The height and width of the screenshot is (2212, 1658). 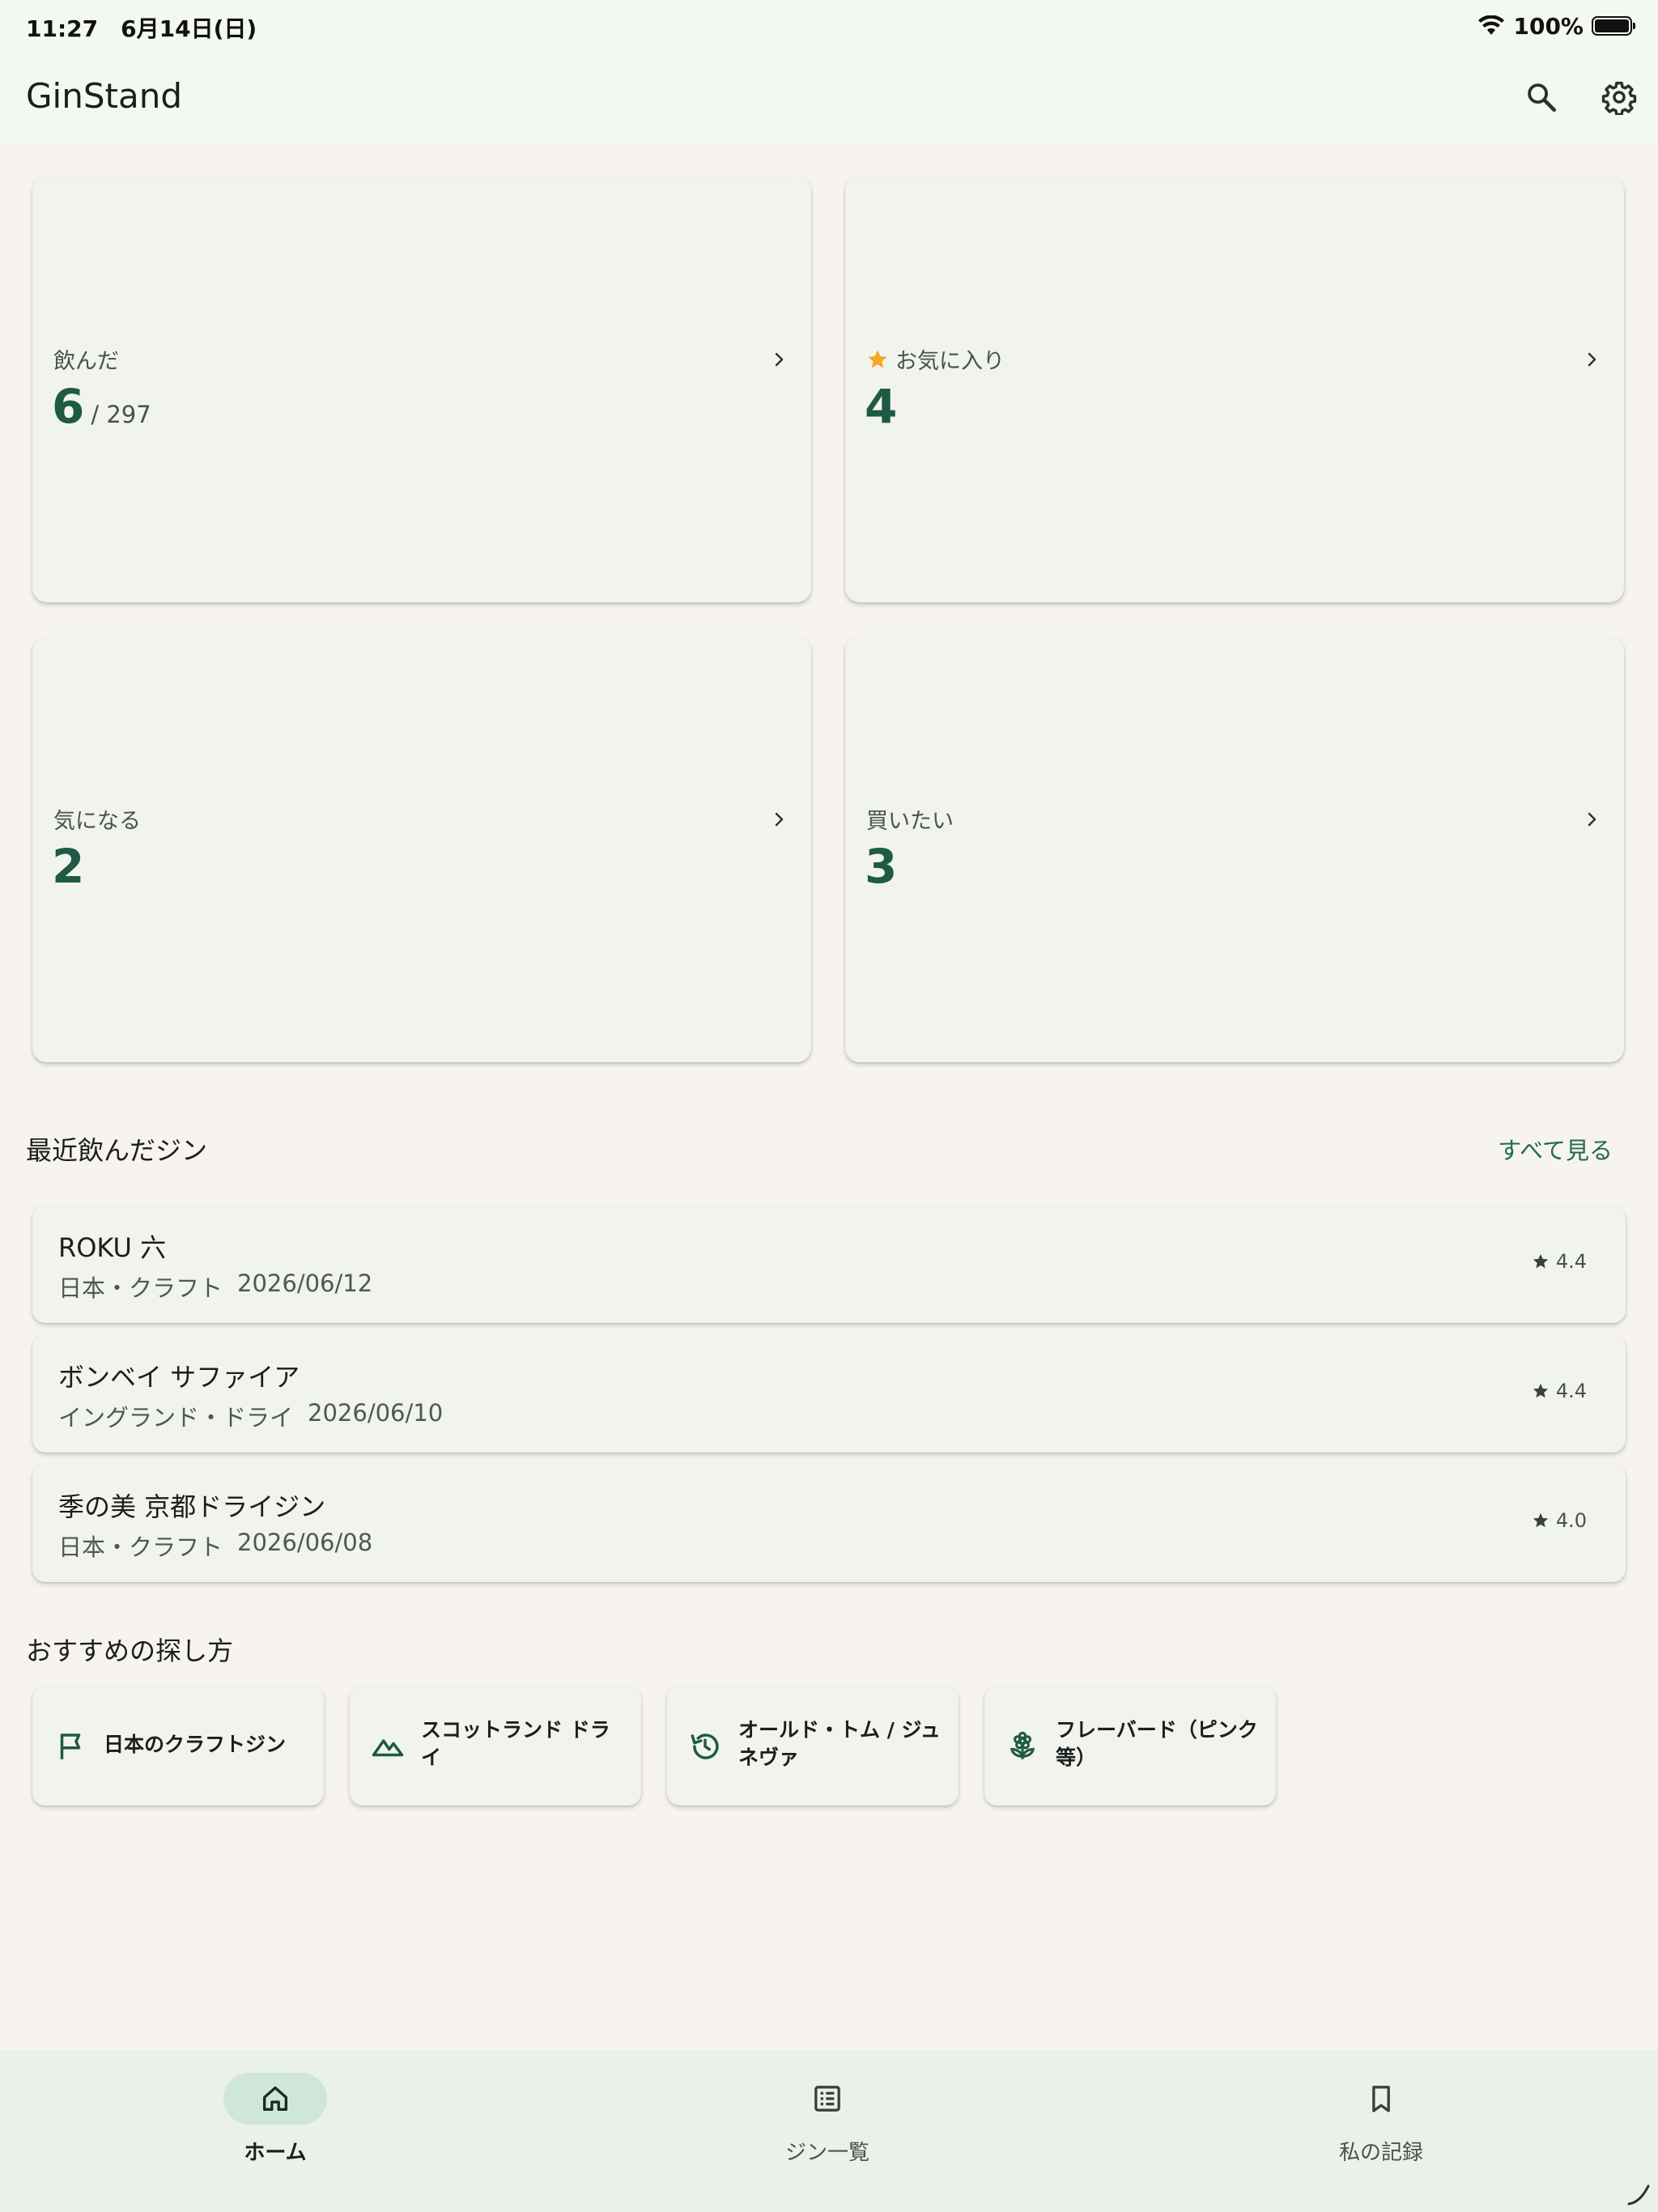 I want to click on stat-label: 気になる, so click(x=97, y=819).